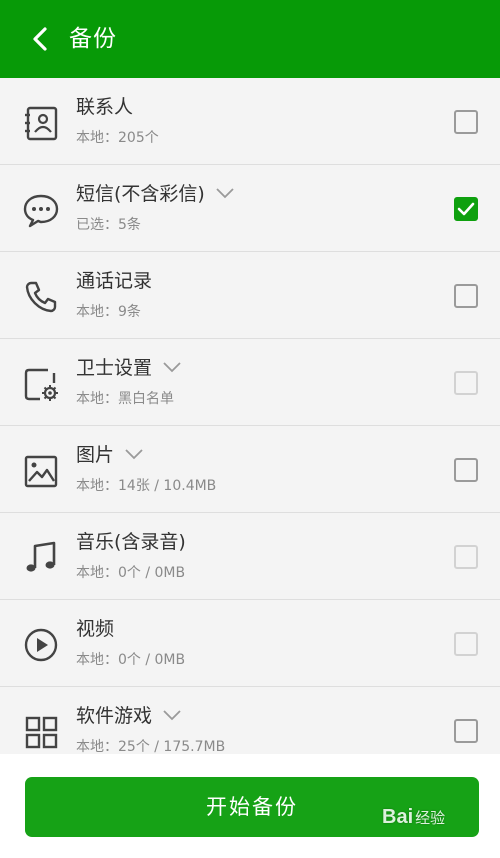 The width and height of the screenshot is (500, 858). What do you see at coordinates (108, 312) in the screenshot?
I see `item-subtitle: 本地：9条` at bounding box center [108, 312].